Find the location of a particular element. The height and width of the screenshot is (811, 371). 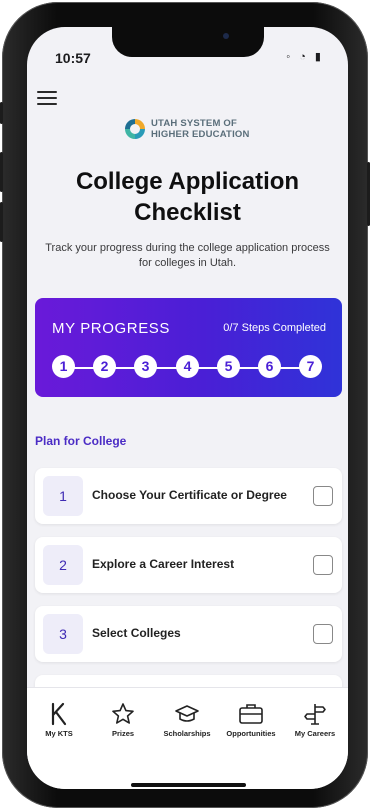

home-indicator is located at coordinates (188, 785).